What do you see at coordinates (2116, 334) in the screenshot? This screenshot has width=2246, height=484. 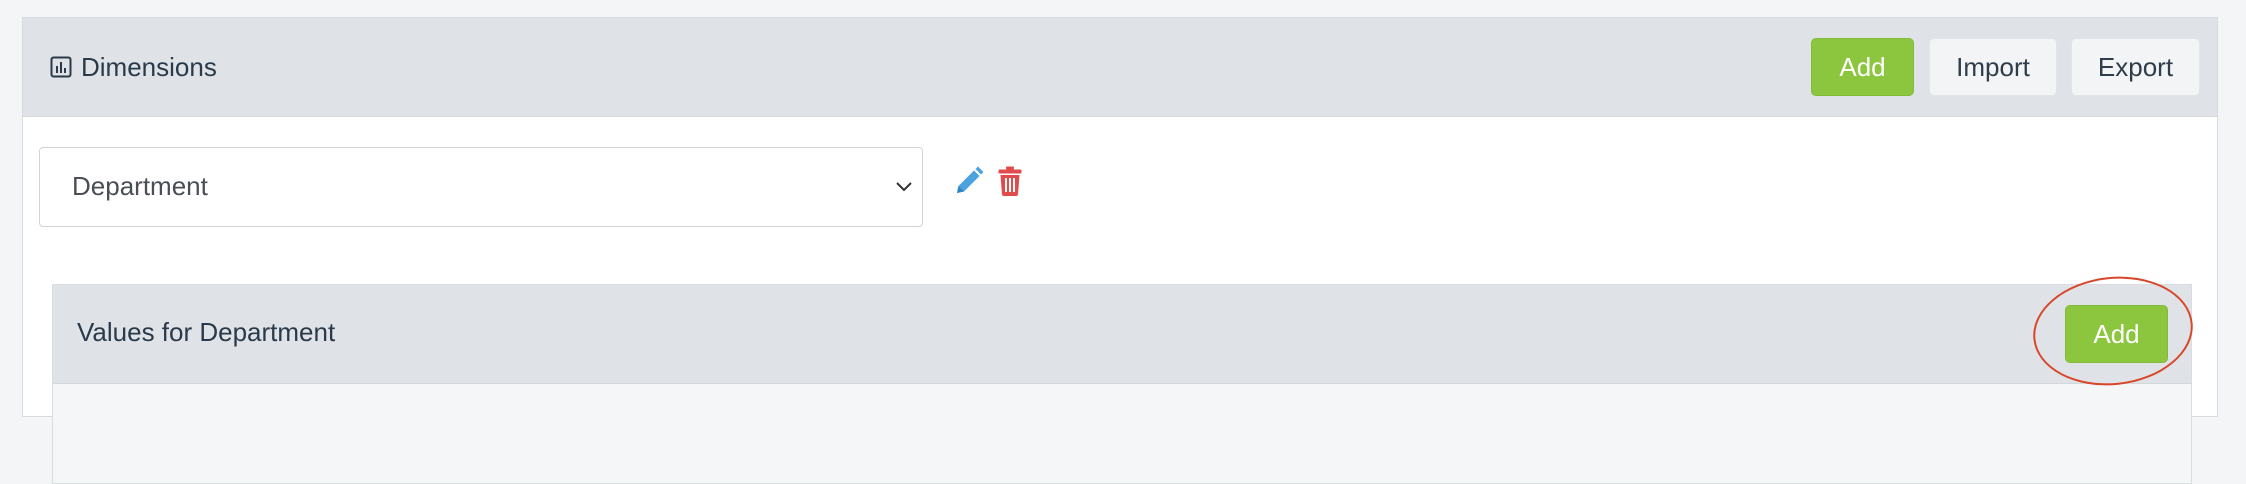 I see `add-value-button: Add` at bounding box center [2116, 334].